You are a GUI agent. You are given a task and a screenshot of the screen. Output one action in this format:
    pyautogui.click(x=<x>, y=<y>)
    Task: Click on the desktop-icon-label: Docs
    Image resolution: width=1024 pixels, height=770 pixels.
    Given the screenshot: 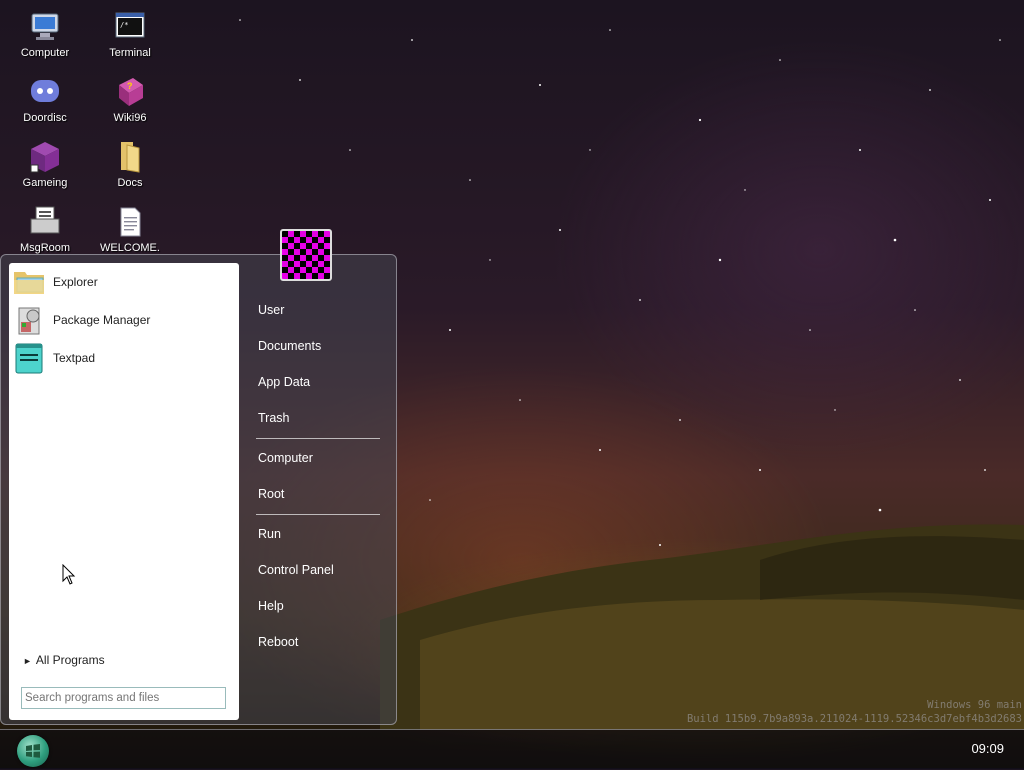 What is the action you would take?
    pyautogui.click(x=130, y=183)
    